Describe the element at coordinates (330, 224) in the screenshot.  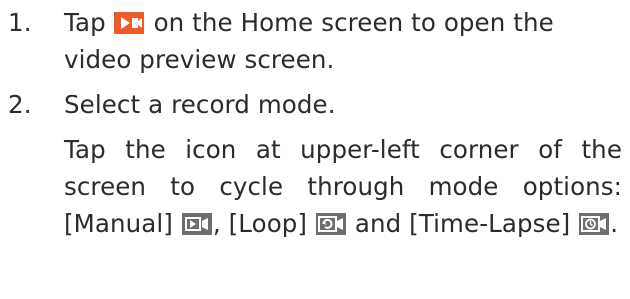
I see `loop-mode-icon` at that location.